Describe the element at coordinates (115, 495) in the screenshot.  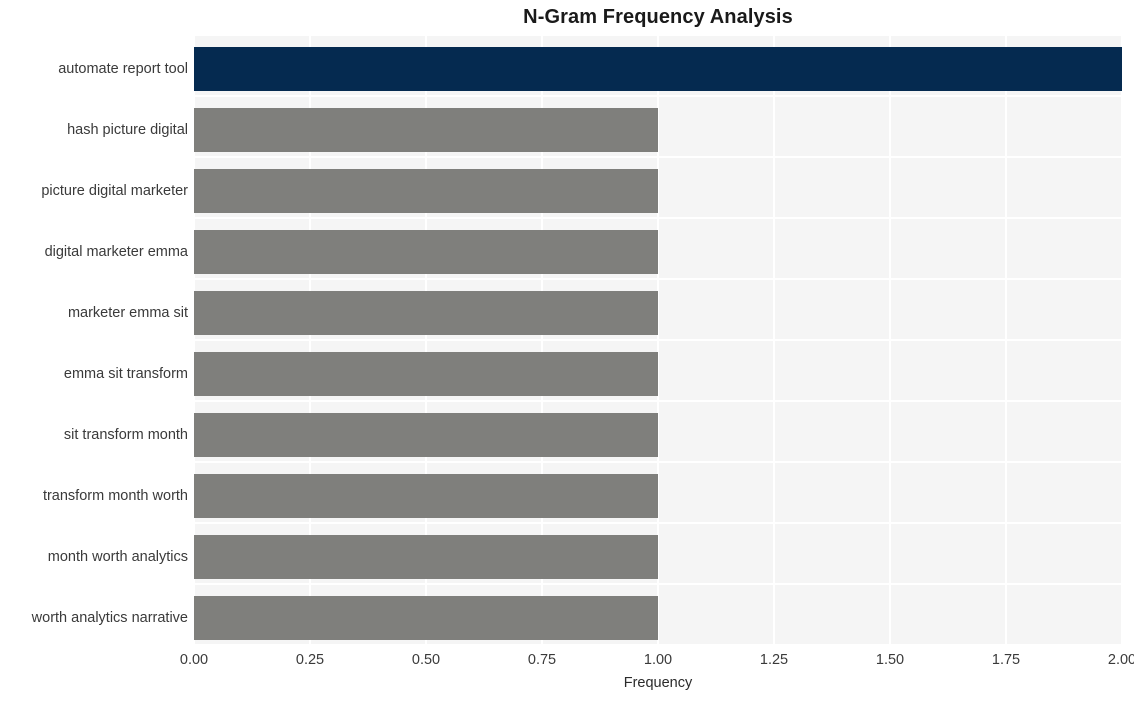
I see `y-axis-tick-label: transform month worth` at that location.